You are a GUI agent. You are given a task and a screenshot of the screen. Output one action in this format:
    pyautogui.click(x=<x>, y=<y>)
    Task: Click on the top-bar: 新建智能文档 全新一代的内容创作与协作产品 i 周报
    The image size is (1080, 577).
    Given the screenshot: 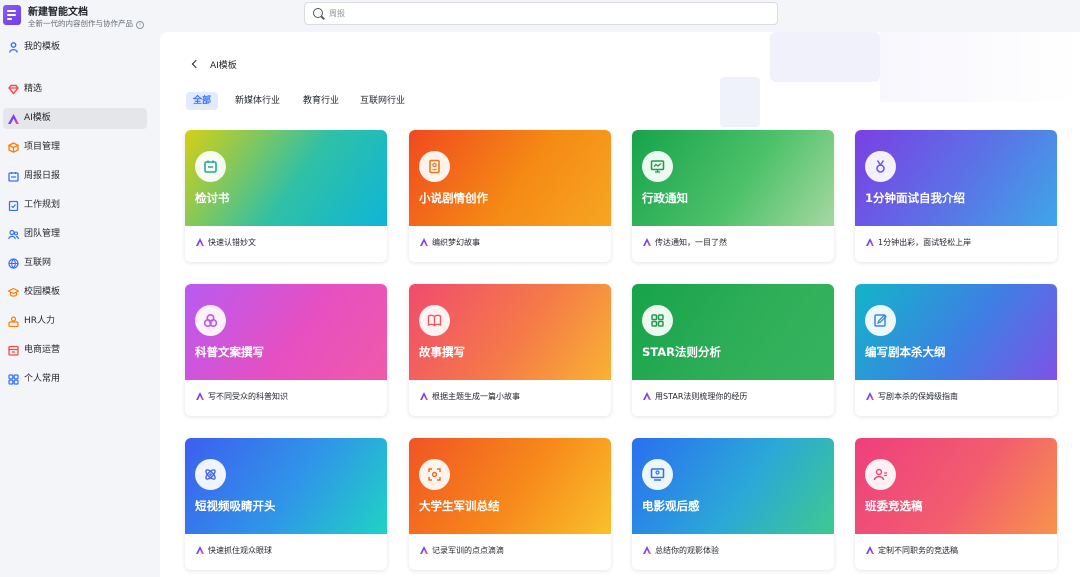 What is the action you would take?
    pyautogui.click(x=540, y=16)
    